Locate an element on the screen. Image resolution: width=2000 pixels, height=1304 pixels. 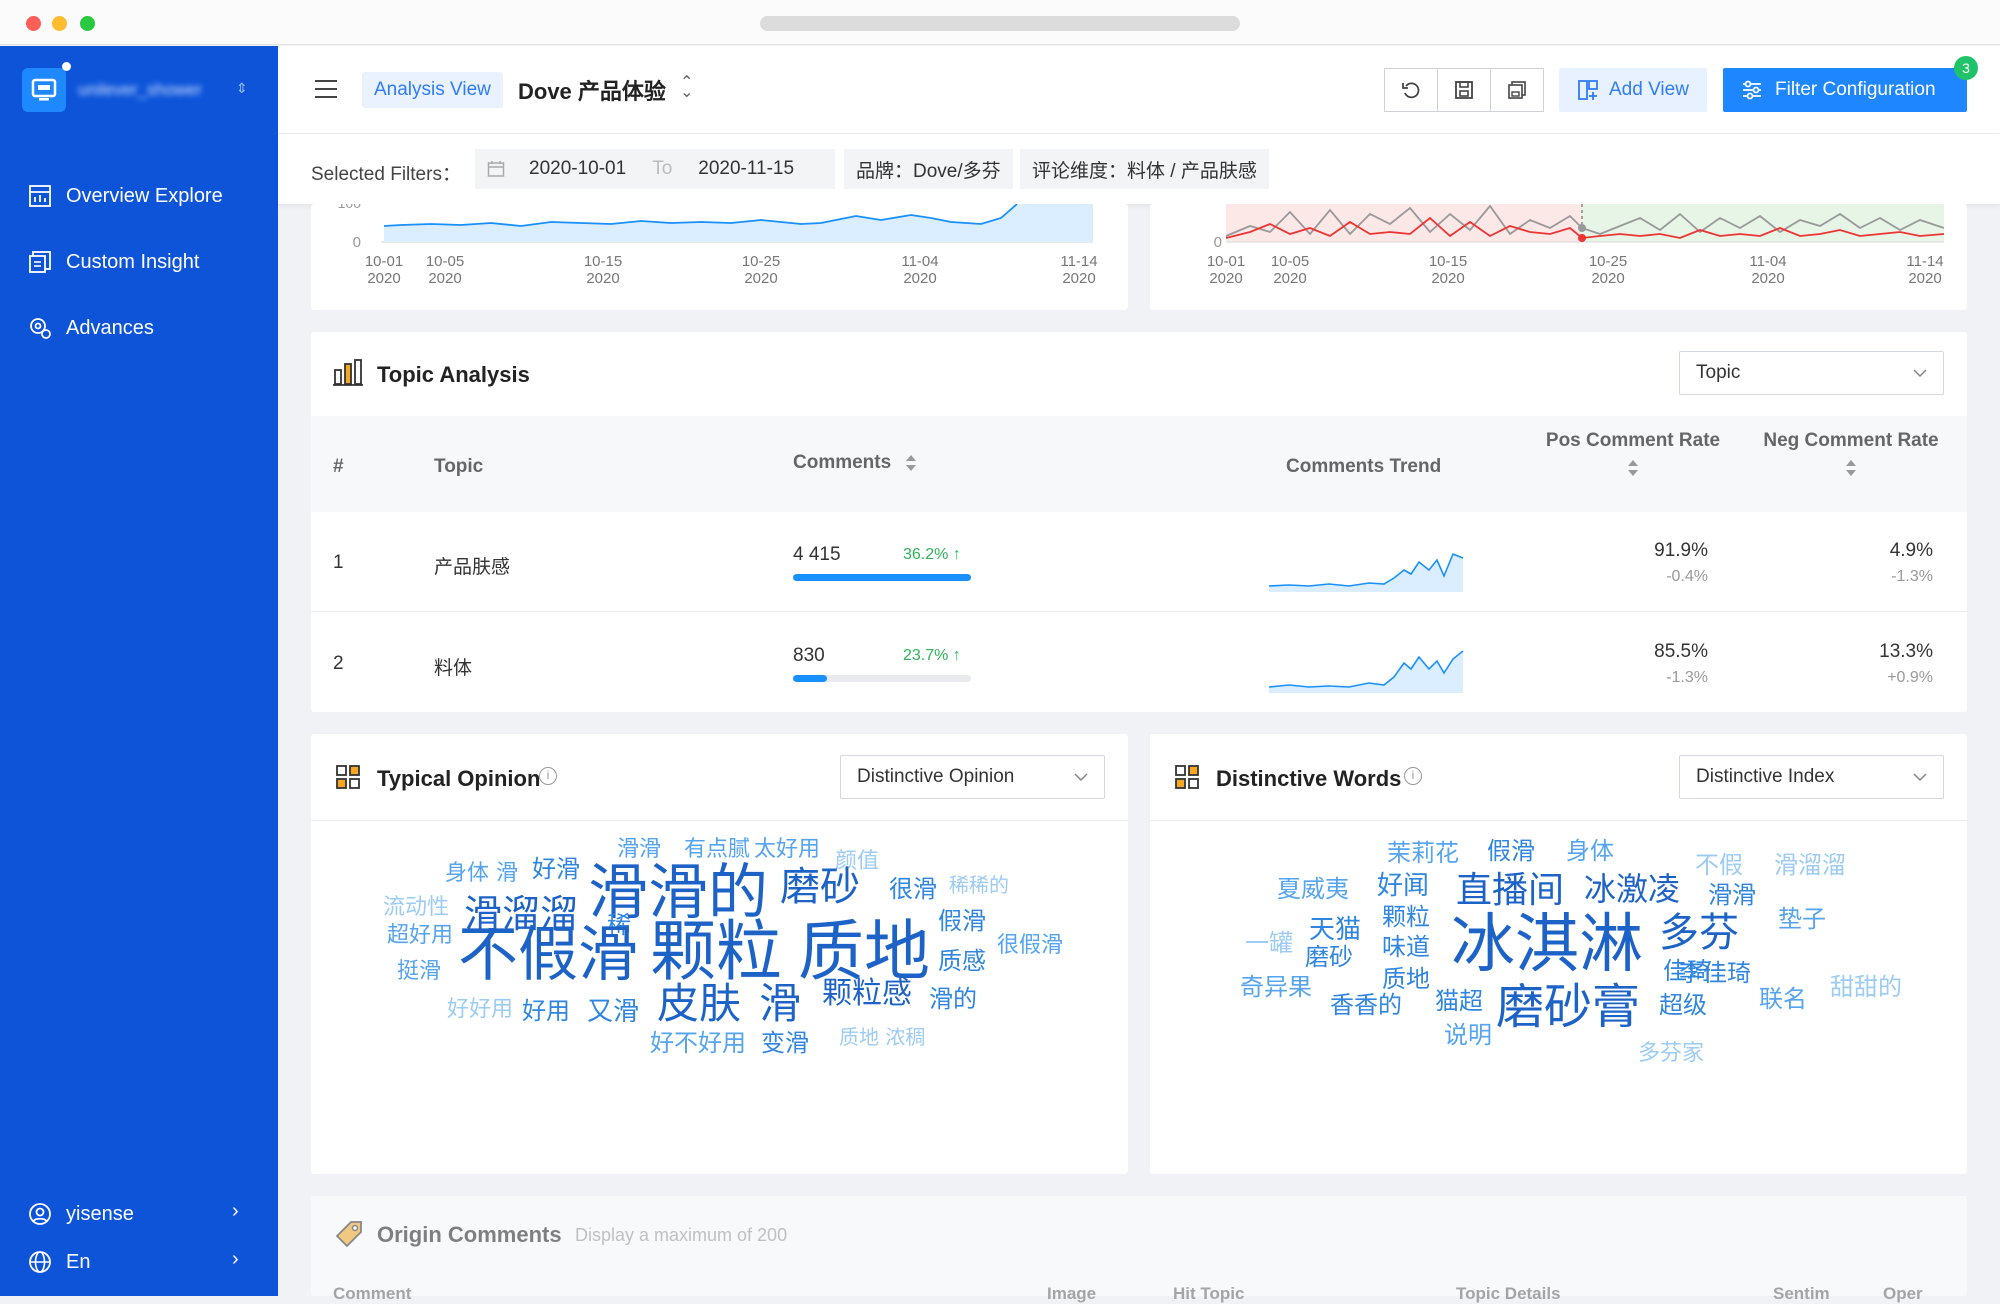
maximize-window-button is located at coordinates (87, 23).